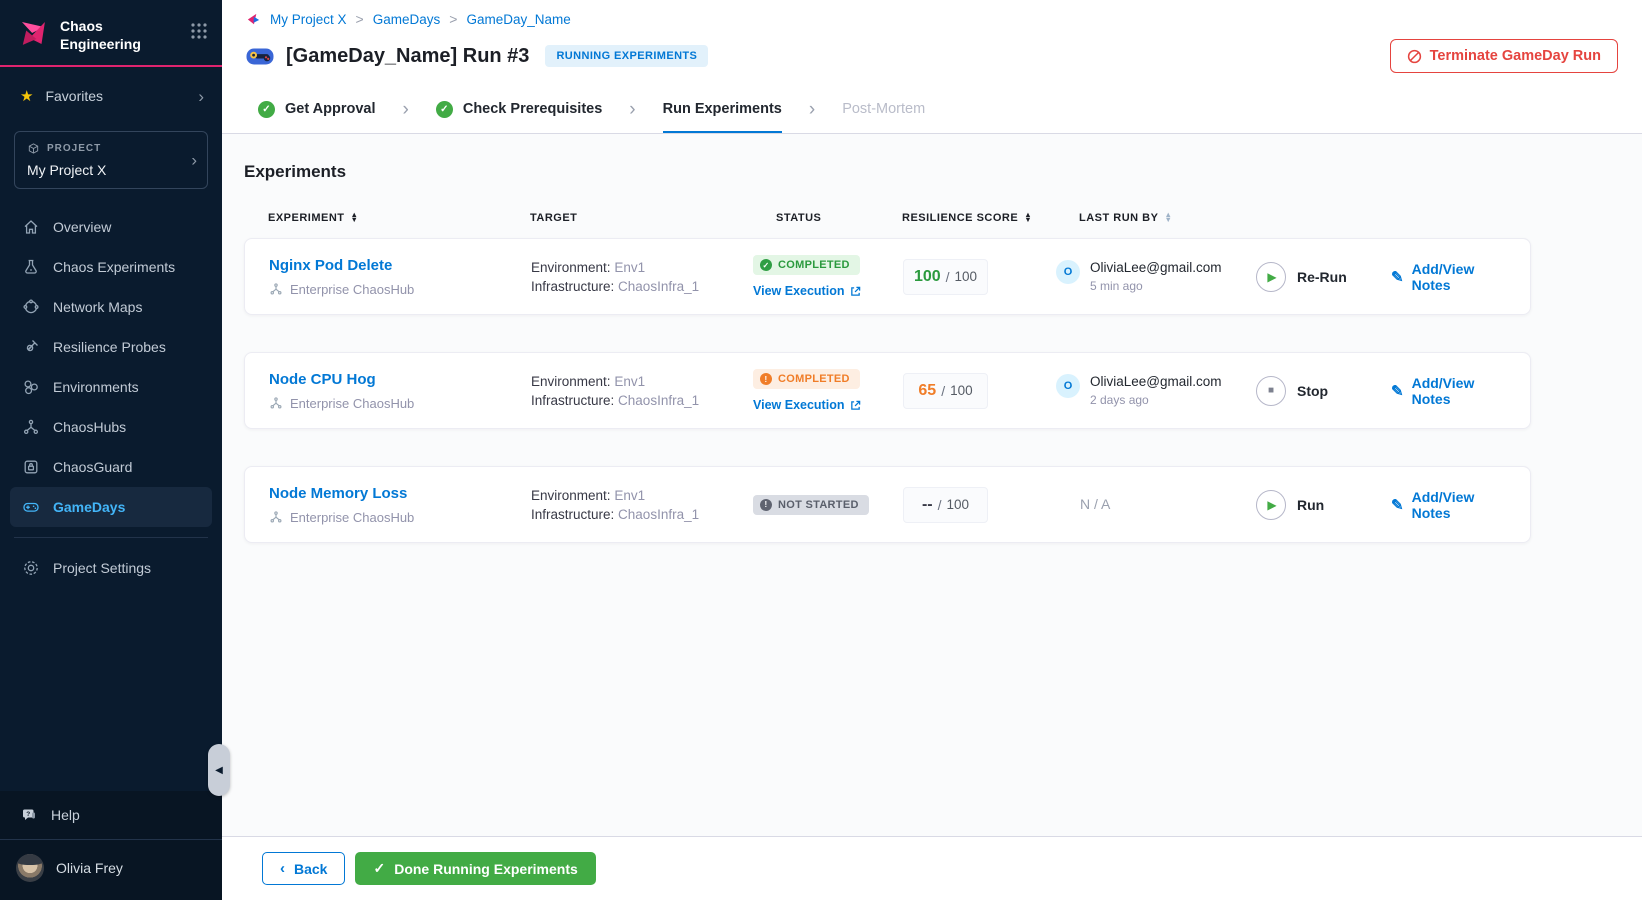 This screenshot has height=900, width=1642. Describe the element at coordinates (408, 55) in the screenshot. I see `page-title: [GameDay_Name] Run #3` at that location.